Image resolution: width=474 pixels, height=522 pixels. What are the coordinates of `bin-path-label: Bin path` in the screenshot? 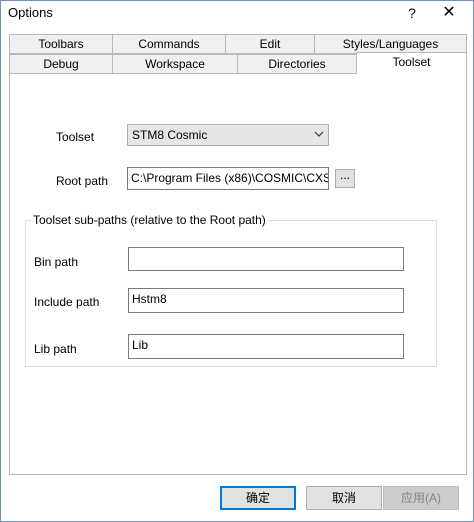 It's located at (56, 262).